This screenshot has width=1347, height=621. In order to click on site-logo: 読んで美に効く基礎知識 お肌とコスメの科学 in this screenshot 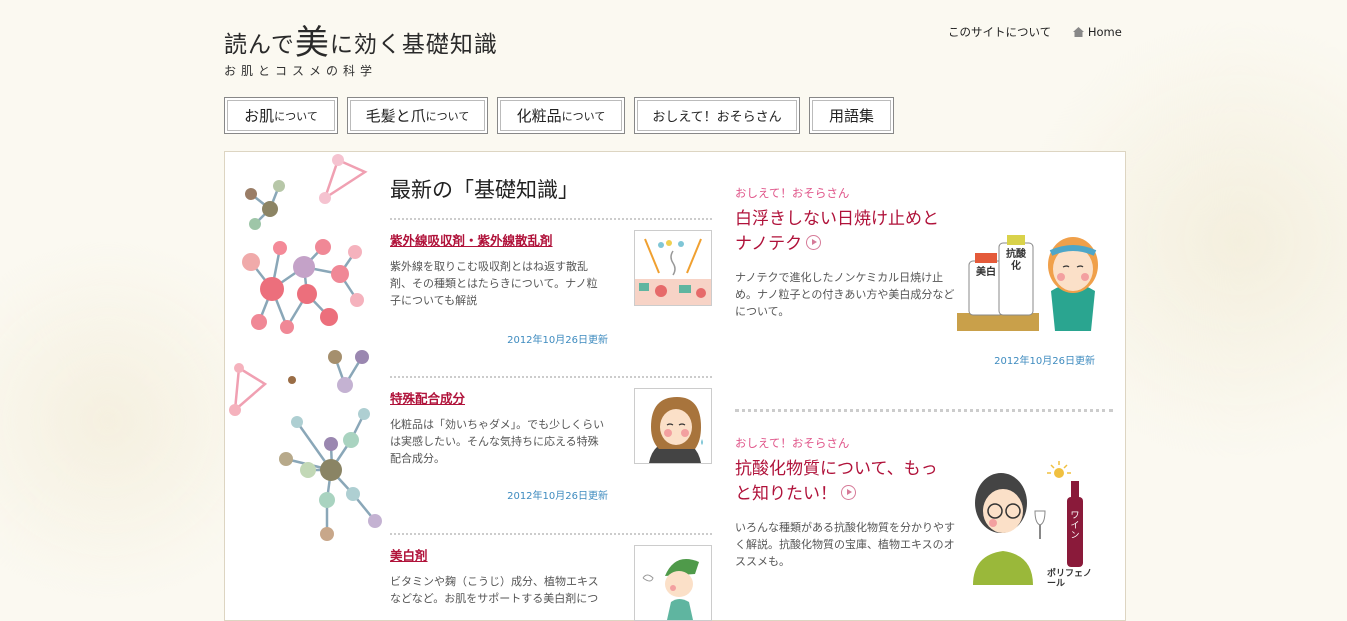, I will do `click(361, 51)`.